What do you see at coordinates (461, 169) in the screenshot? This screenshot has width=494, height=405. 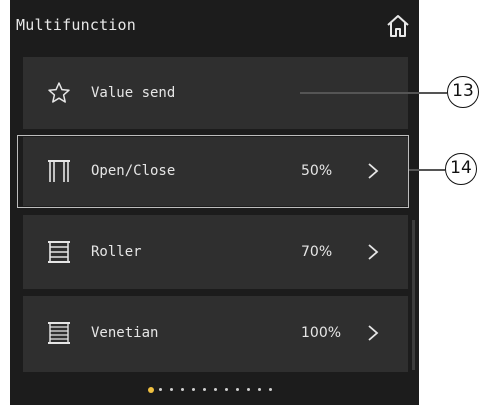 I see `callout-14: 14` at bounding box center [461, 169].